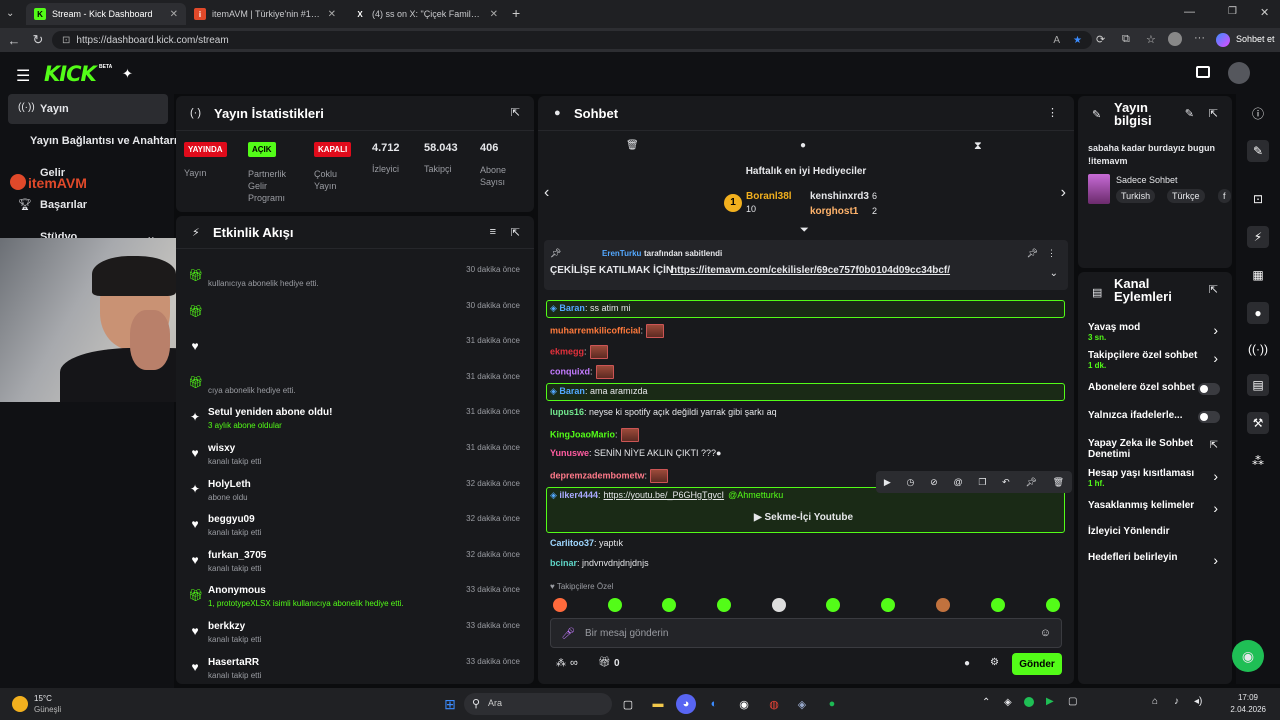  I want to click on filter-icon: ≡, so click(493, 232).